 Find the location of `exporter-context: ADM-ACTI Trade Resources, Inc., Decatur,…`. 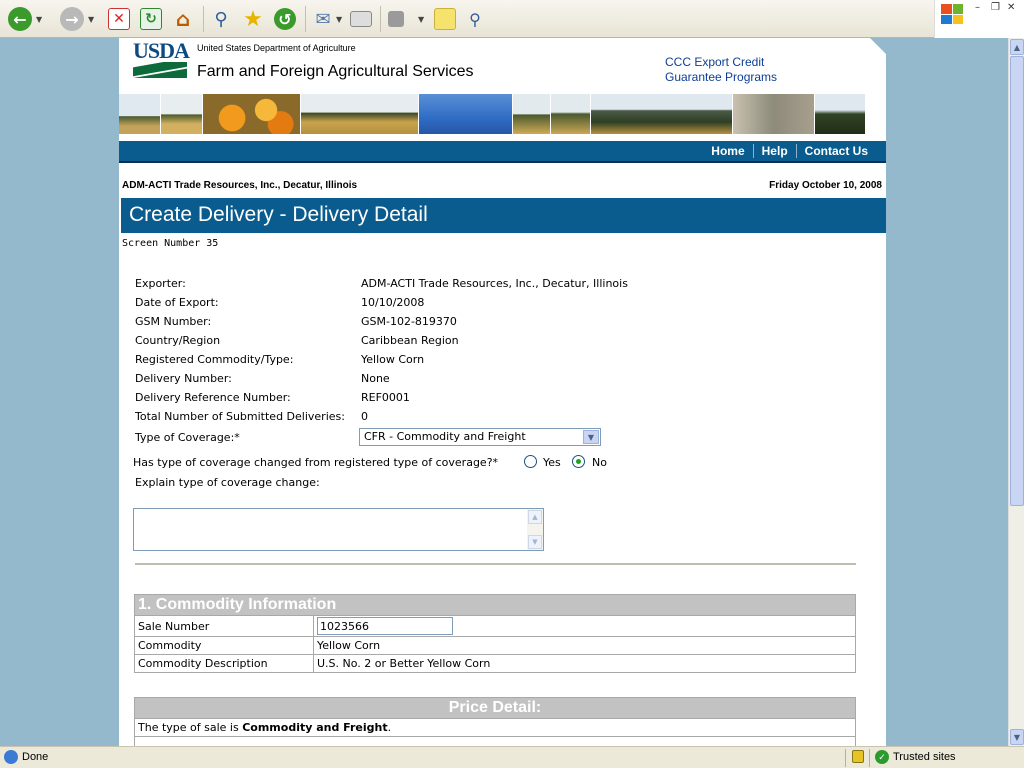

exporter-context: ADM-ACTI Trade Resources, Inc., Decatur,… is located at coordinates (240, 185).